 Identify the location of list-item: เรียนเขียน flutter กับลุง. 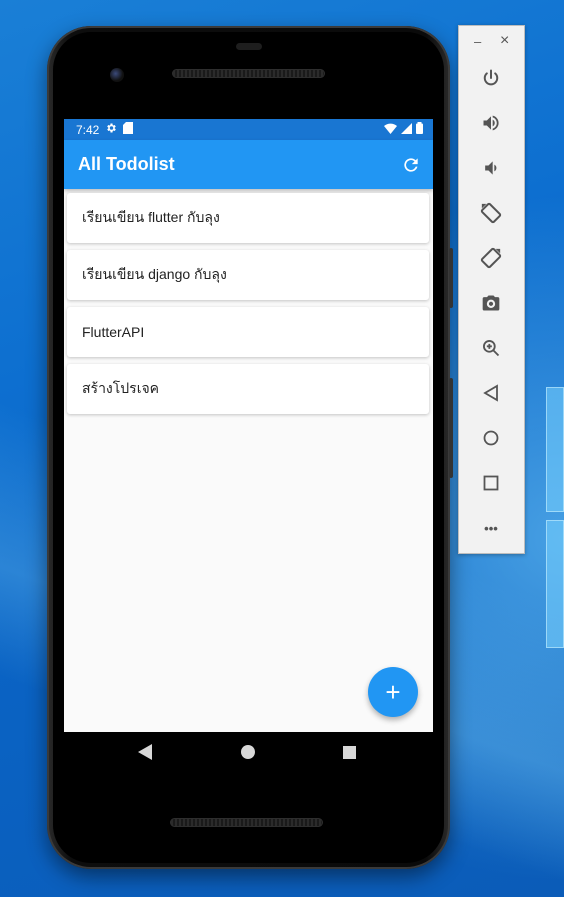
(248, 218).